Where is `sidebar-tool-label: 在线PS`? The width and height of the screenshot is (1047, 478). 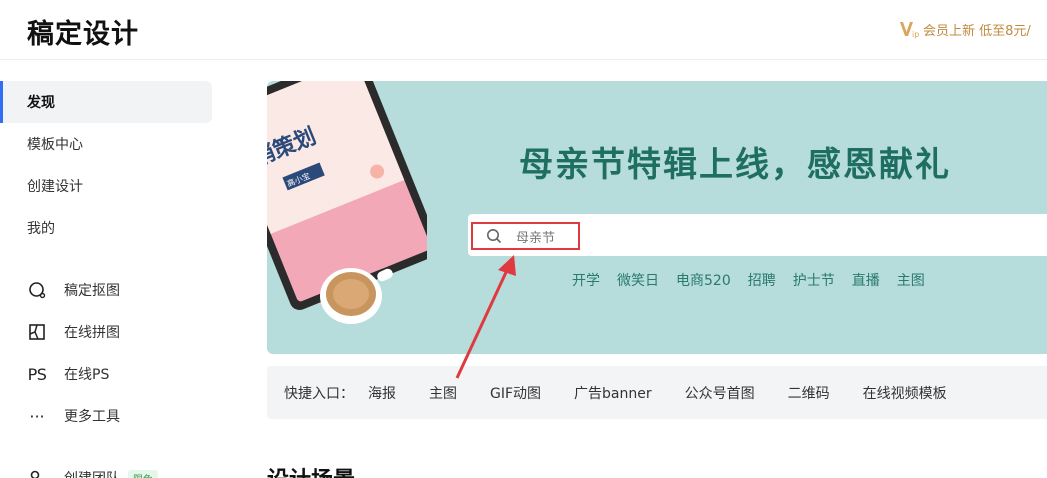 sidebar-tool-label: 在线PS is located at coordinates (87, 375).